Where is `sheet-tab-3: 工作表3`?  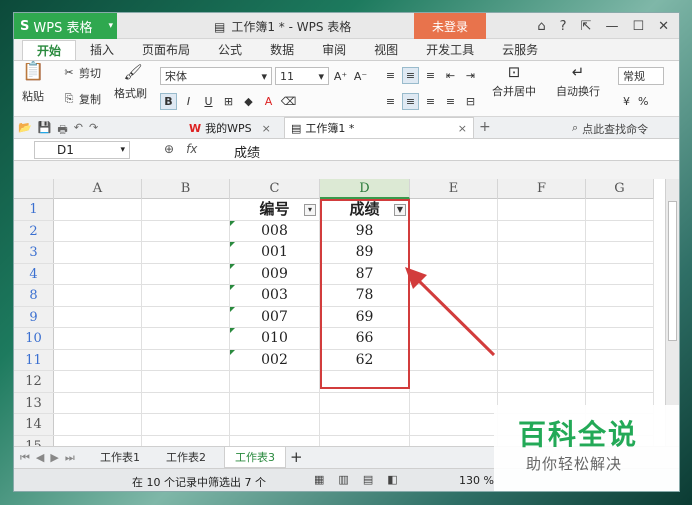 sheet-tab-3: 工作表3 is located at coordinates (255, 457).